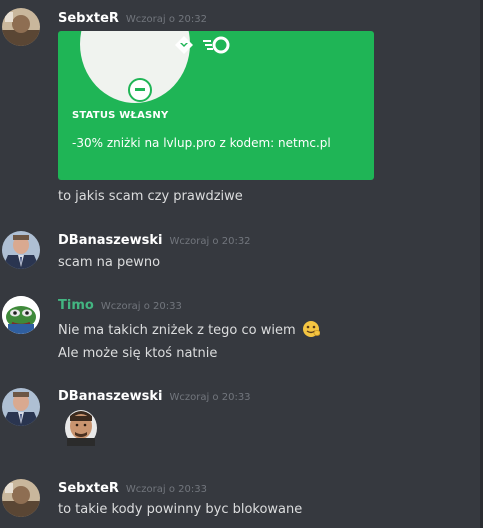 The image size is (483, 528). I want to click on author-name: DBanaszewski Wczoraj o 20:33, so click(154, 396).